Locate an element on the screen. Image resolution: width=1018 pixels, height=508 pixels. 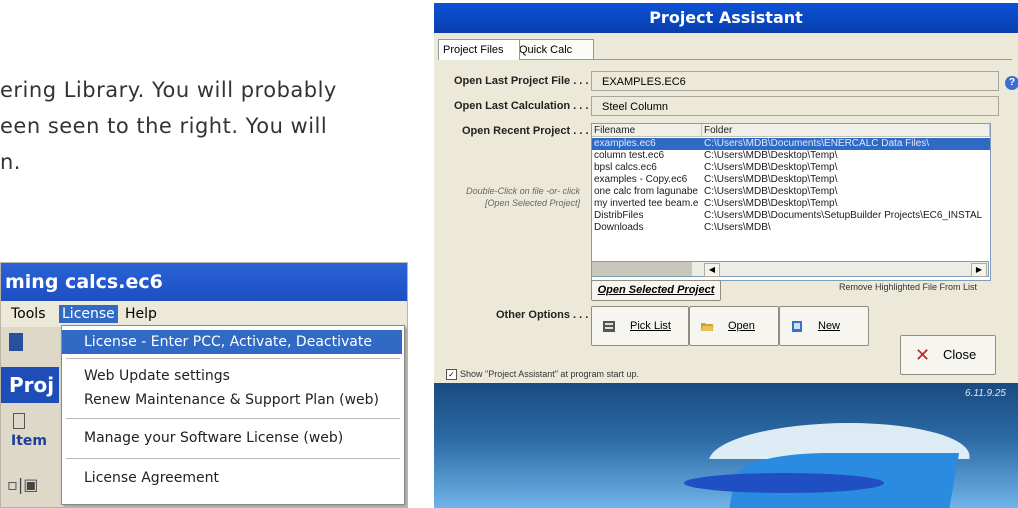
toolbar-bottom-icon: ▫|▣ is located at coordinates (23, 484).